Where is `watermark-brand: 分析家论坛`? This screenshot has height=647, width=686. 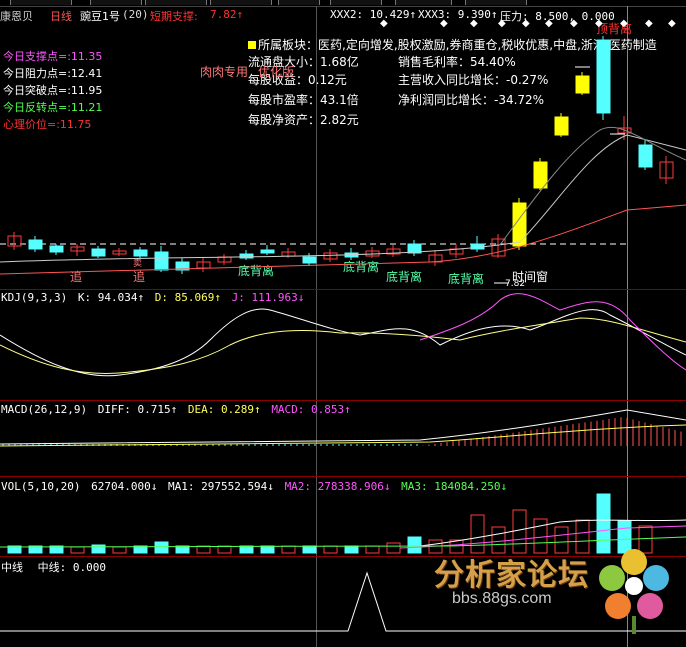
watermark-brand: 分析家论坛 is located at coordinates (511, 575).